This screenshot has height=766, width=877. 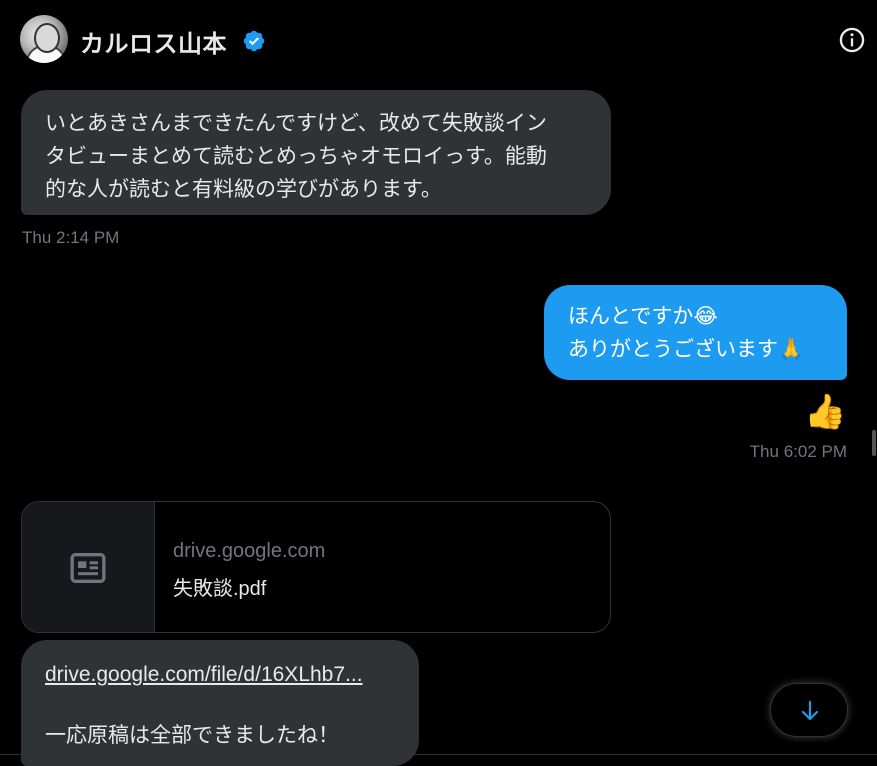 I want to click on info-icon, so click(x=852, y=40).